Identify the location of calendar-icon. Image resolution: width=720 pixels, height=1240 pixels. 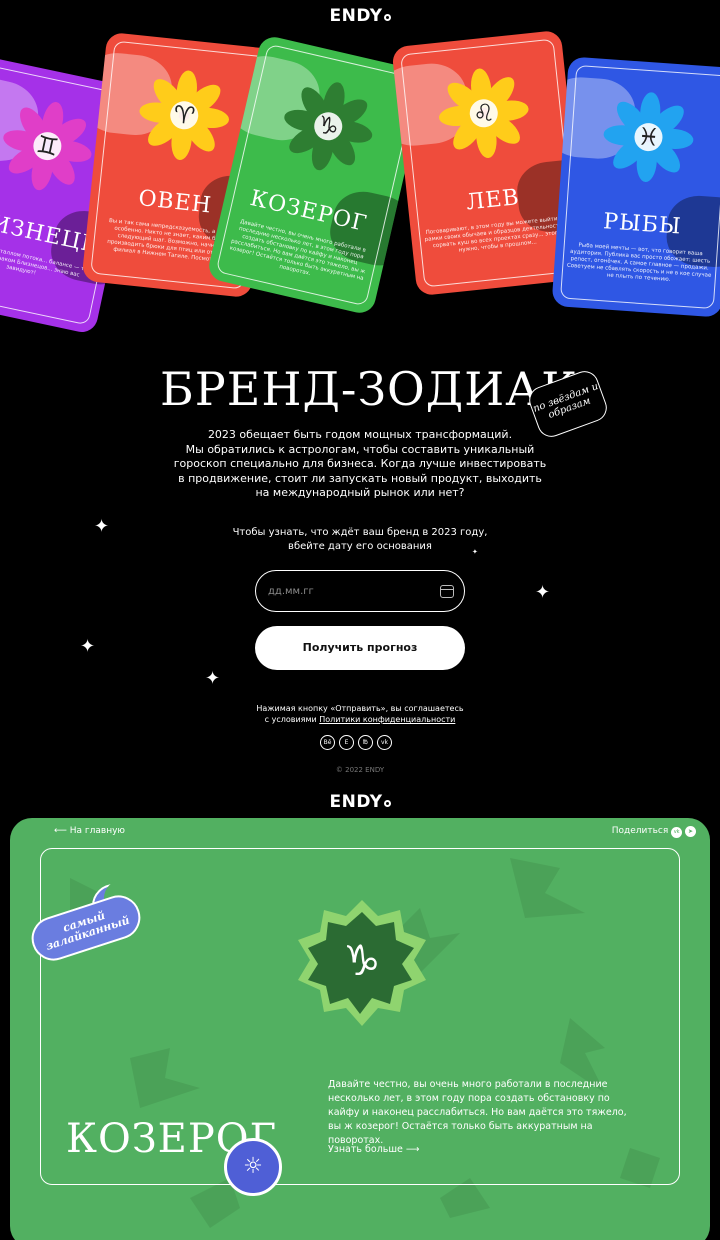
(447, 591).